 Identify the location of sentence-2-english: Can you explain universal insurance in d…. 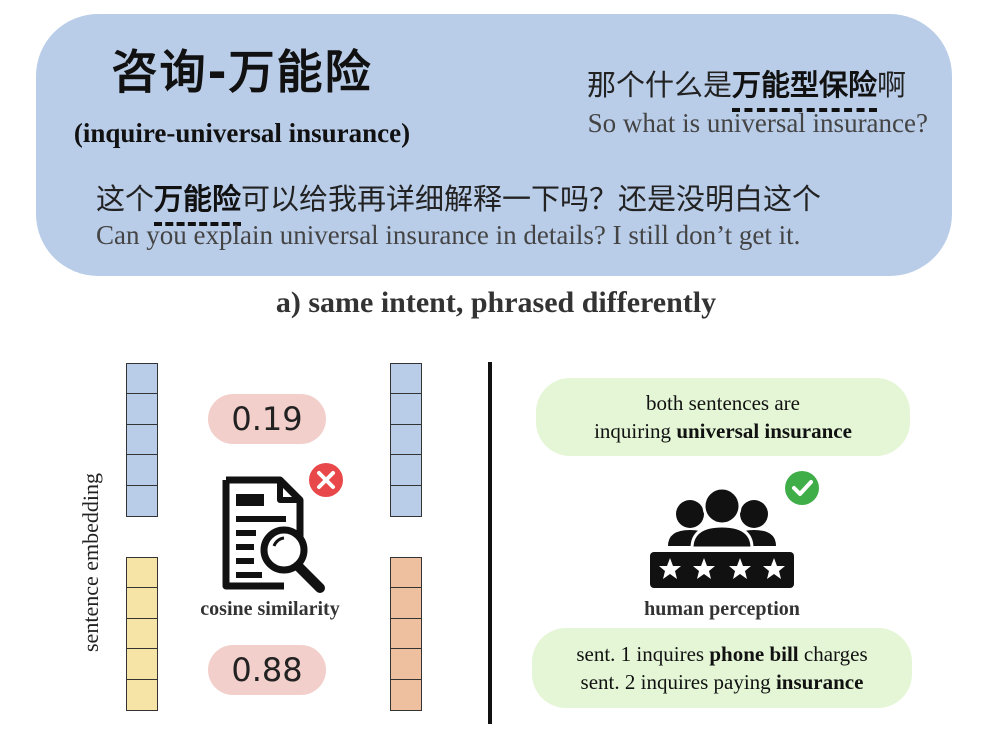
(448, 235).